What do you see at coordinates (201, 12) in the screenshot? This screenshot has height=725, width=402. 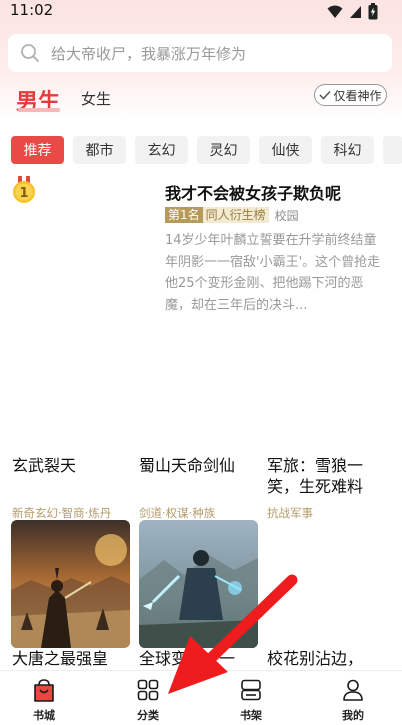 I see `status-bar: 11:02` at bounding box center [201, 12].